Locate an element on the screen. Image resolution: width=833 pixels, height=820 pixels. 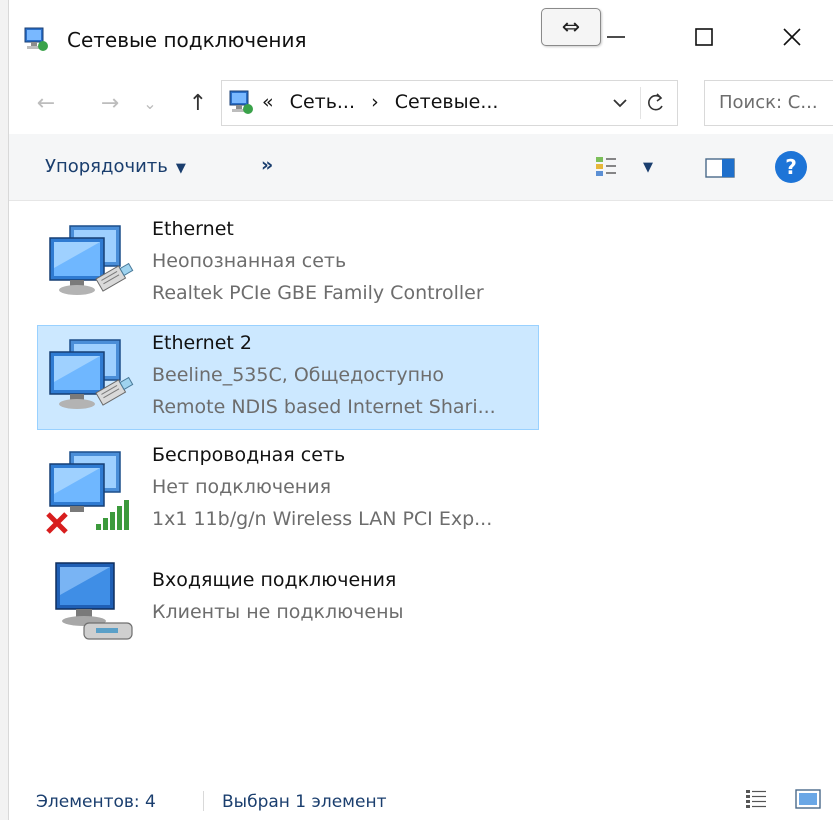
help-icon: ? is located at coordinates (791, 167).